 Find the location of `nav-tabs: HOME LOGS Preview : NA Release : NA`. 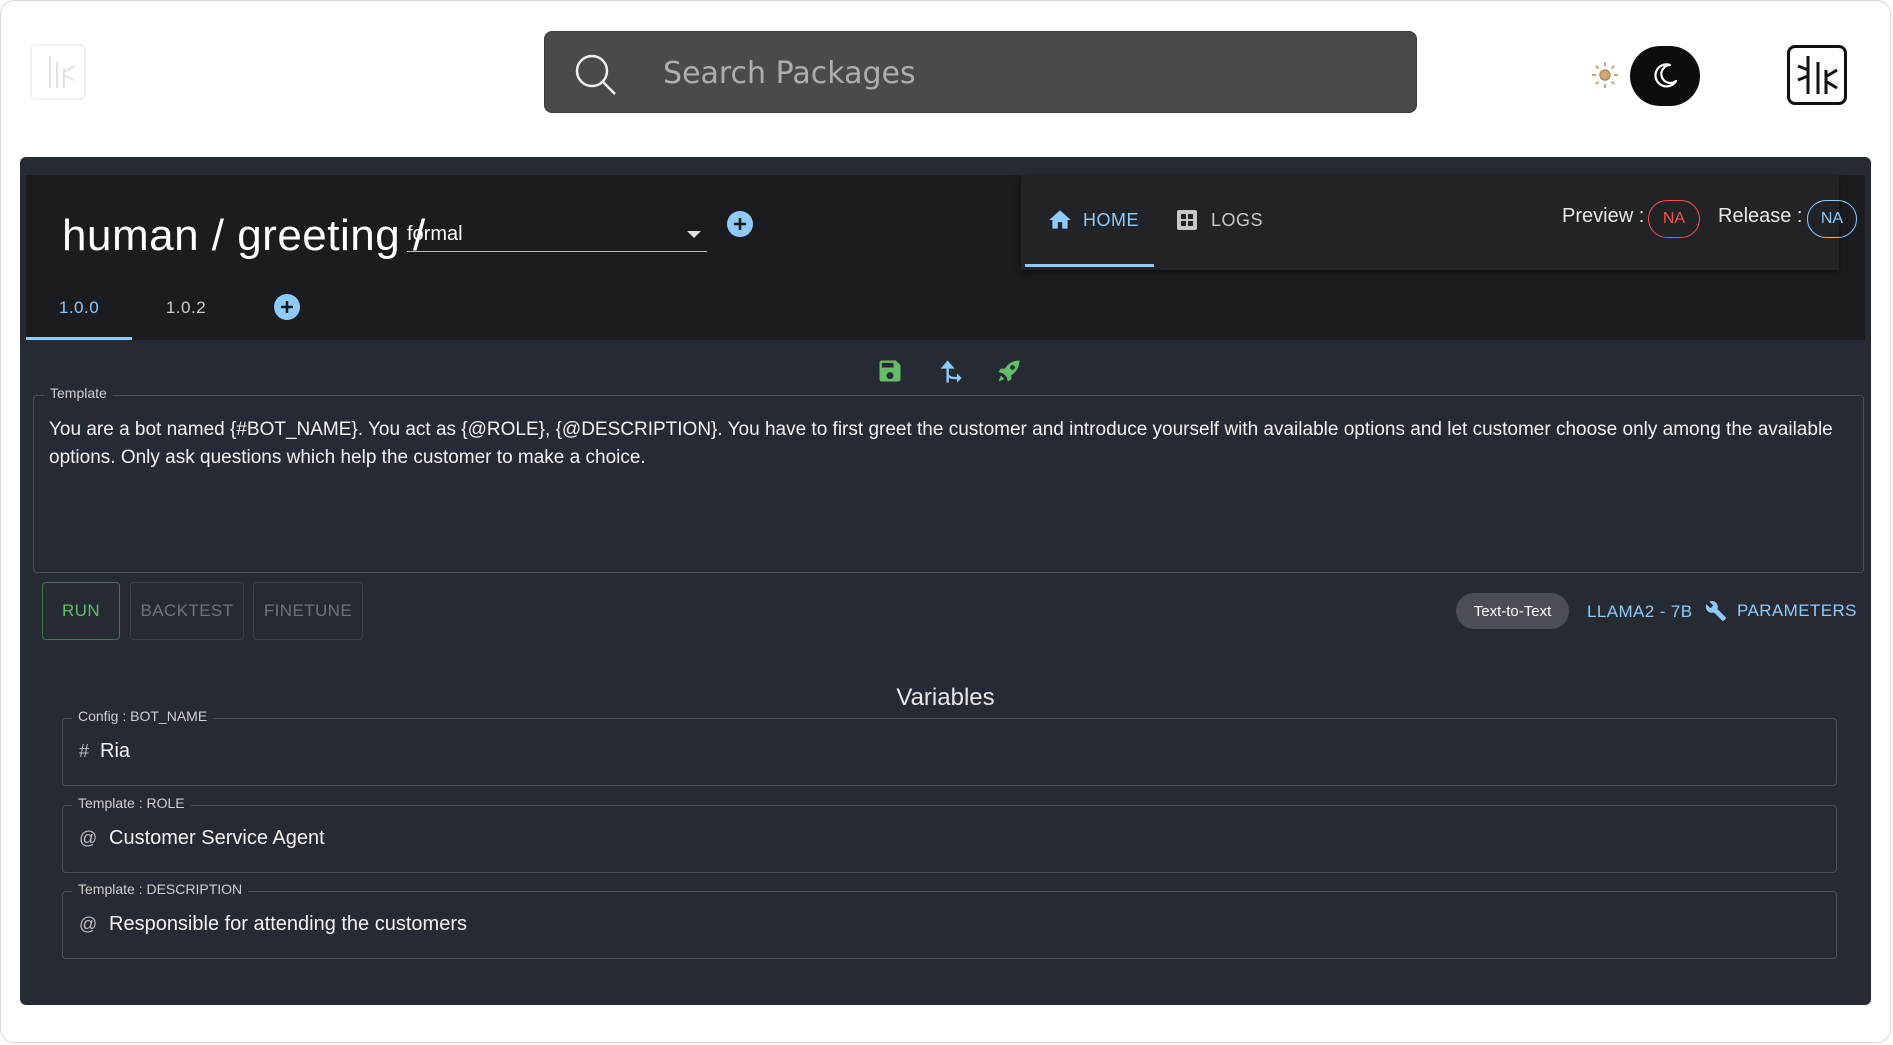

nav-tabs: HOME LOGS Preview : NA Release : NA is located at coordinates (1439, 222).